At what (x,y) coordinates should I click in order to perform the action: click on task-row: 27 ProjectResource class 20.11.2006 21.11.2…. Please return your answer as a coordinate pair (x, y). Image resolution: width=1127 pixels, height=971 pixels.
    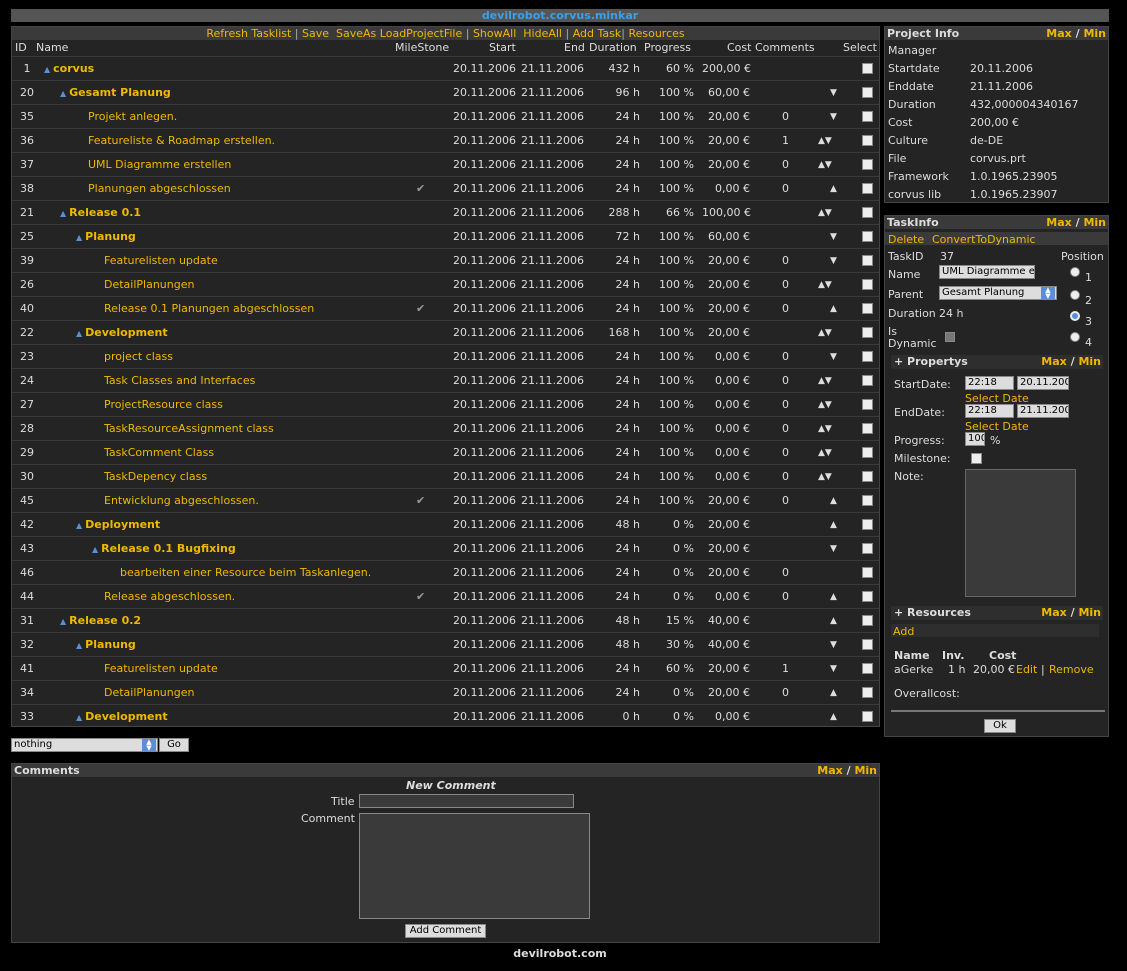
    Looking at the image, I should click on (445, 404).